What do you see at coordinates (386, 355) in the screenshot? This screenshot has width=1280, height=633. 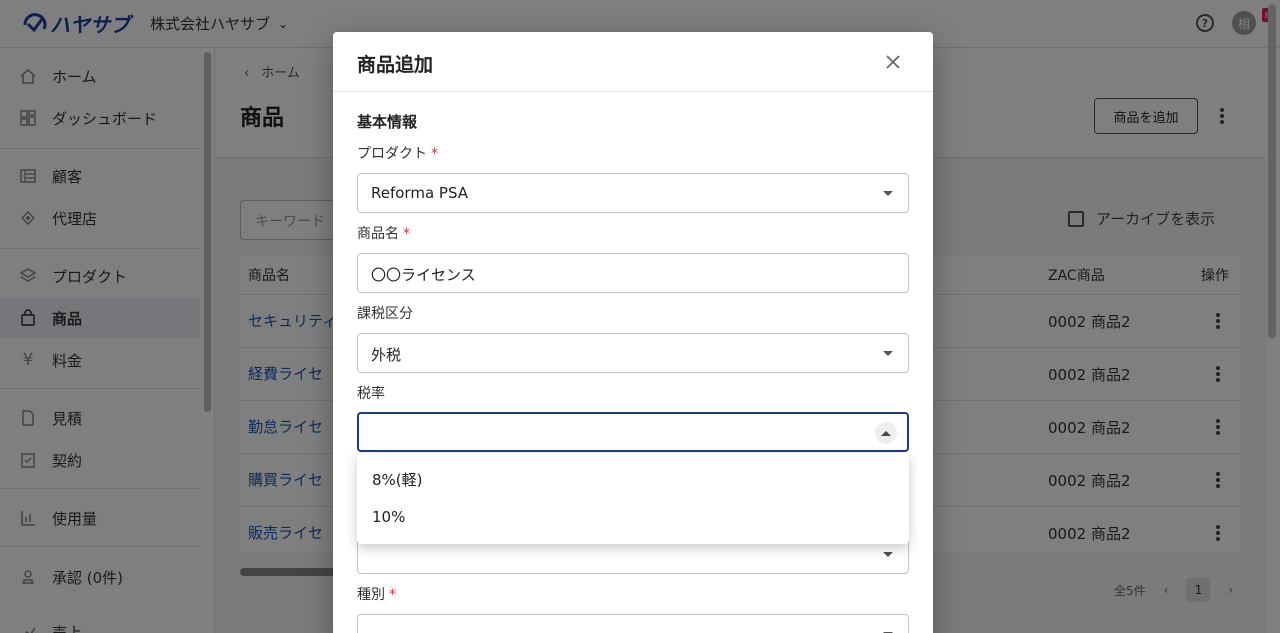 I see `tax-category-value: 外税` at bounding box center [386, 355].